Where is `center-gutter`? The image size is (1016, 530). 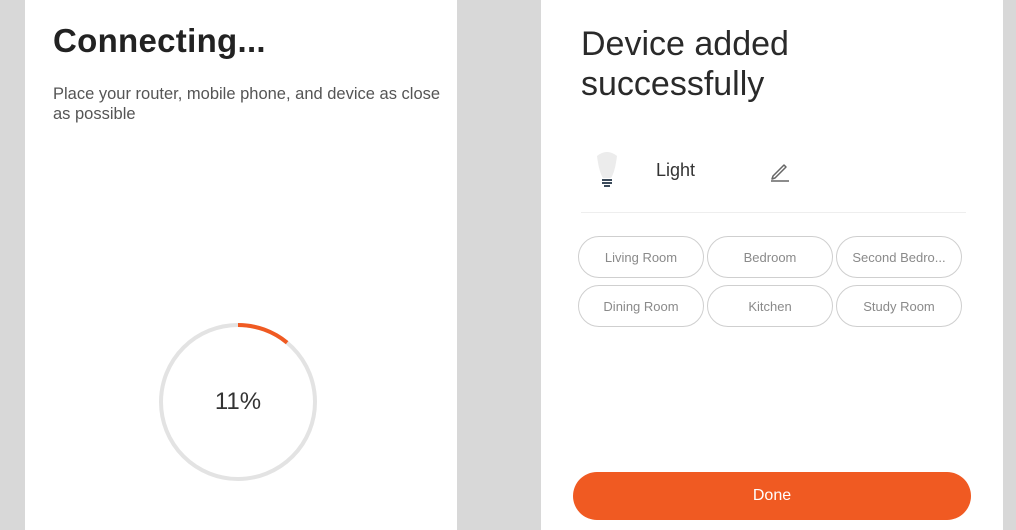
center-gutter is located at coordinates (499, 265).